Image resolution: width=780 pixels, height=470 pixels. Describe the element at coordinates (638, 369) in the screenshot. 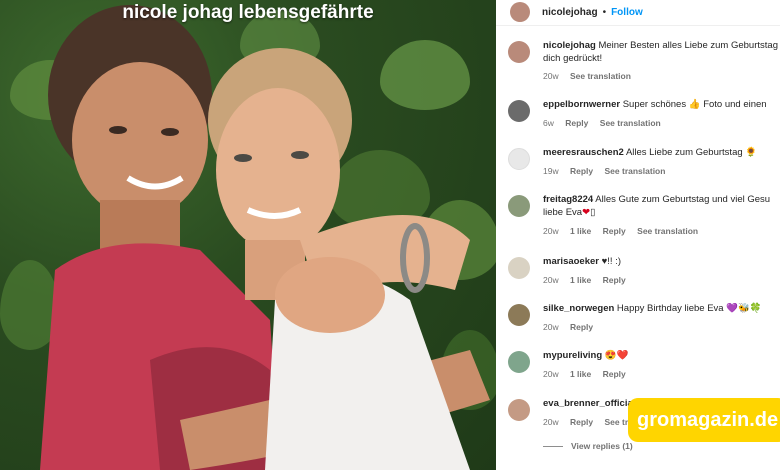

I see `comment-item: mypureliving 😍❤️ 20w 1 like Reply` at that location.